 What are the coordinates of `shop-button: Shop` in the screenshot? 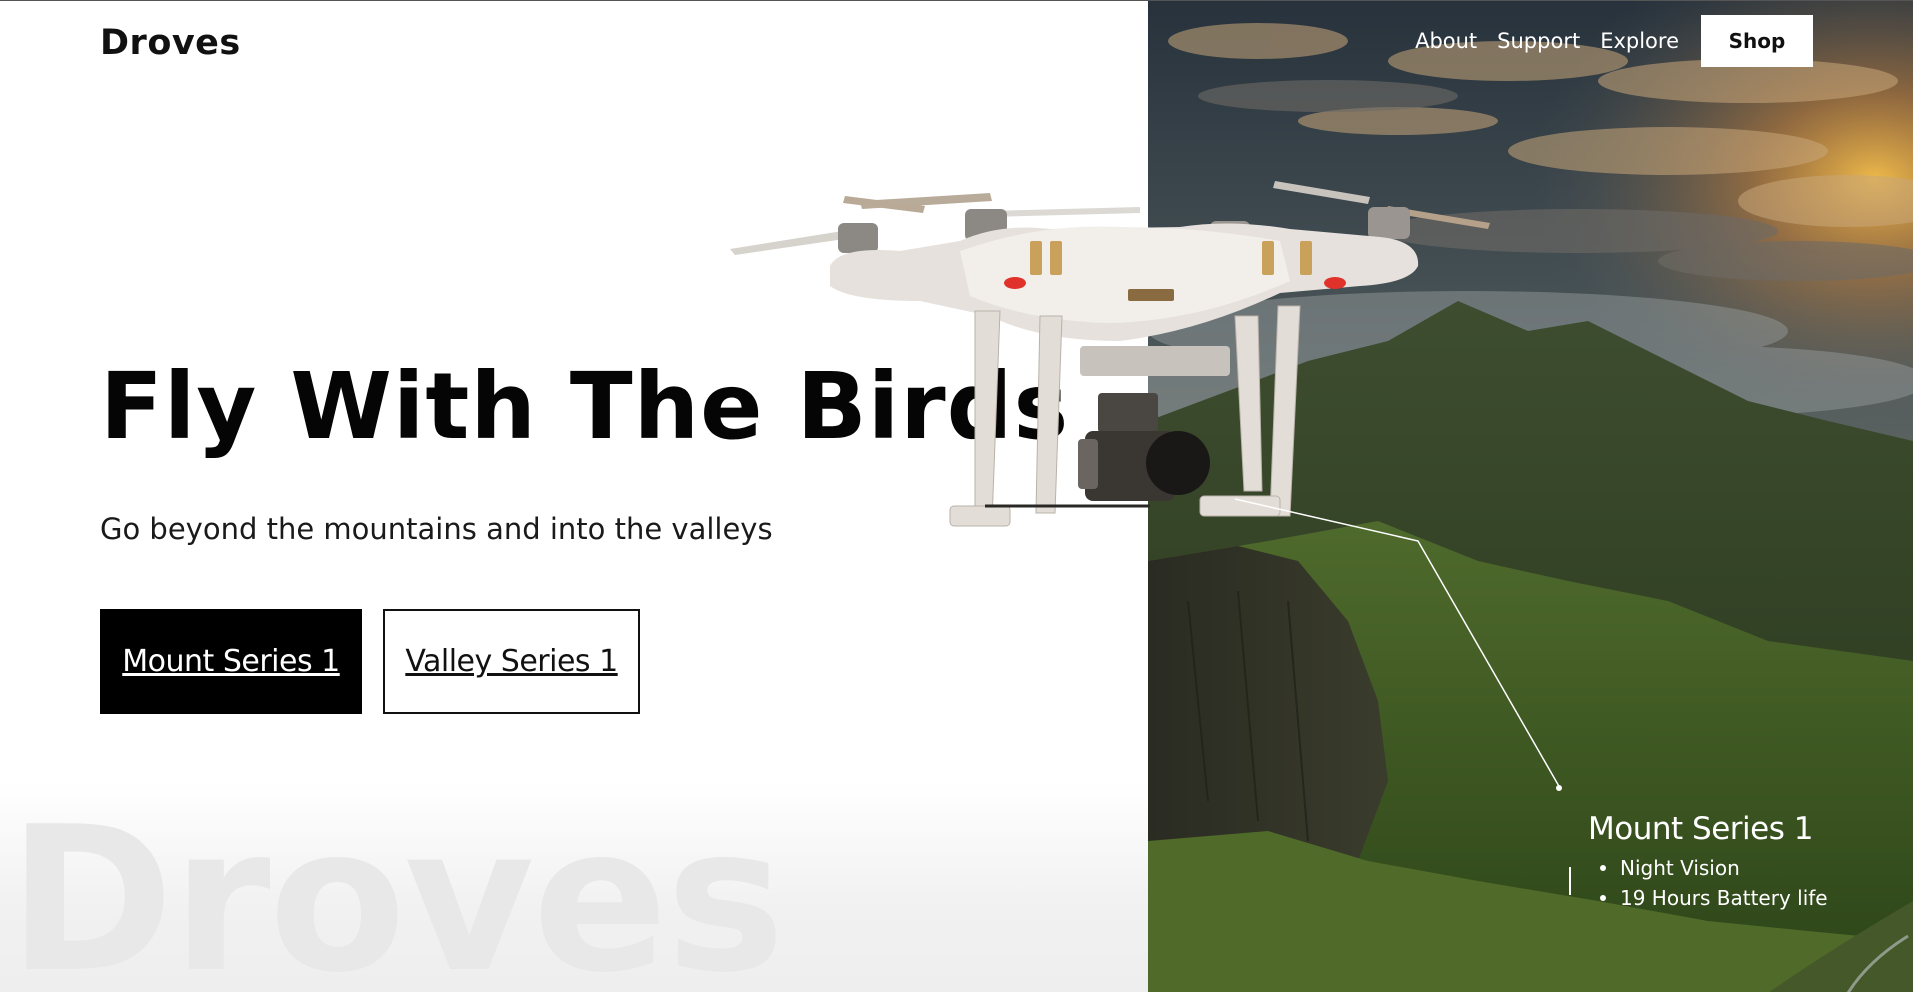 It's located at (1757, 41).